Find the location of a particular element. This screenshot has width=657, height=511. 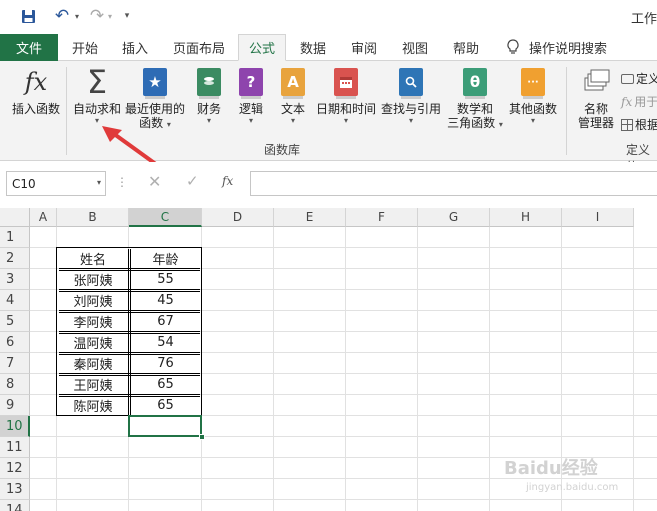

text-caret-icon: ▾ is located at coordinates (292, 120).